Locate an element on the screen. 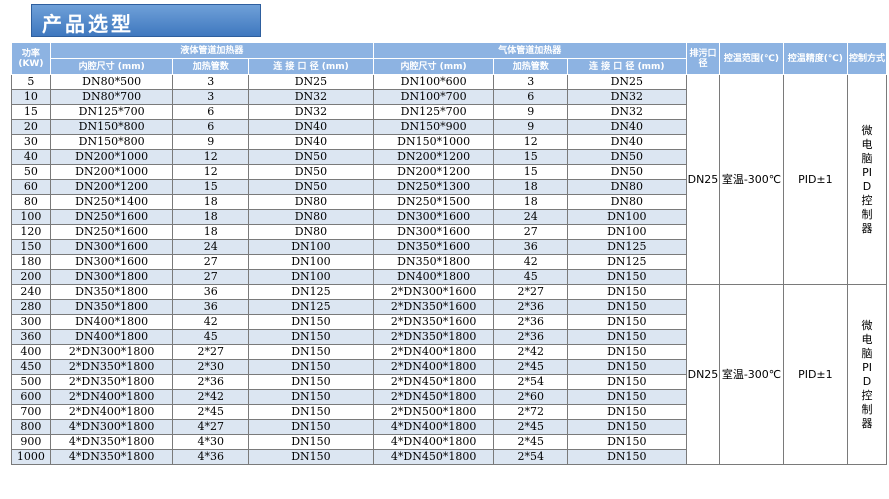 This screenshot has height=499, width=889. liquid-heat-tubes-cell: 2*42 is located at coordinates (211, 397).